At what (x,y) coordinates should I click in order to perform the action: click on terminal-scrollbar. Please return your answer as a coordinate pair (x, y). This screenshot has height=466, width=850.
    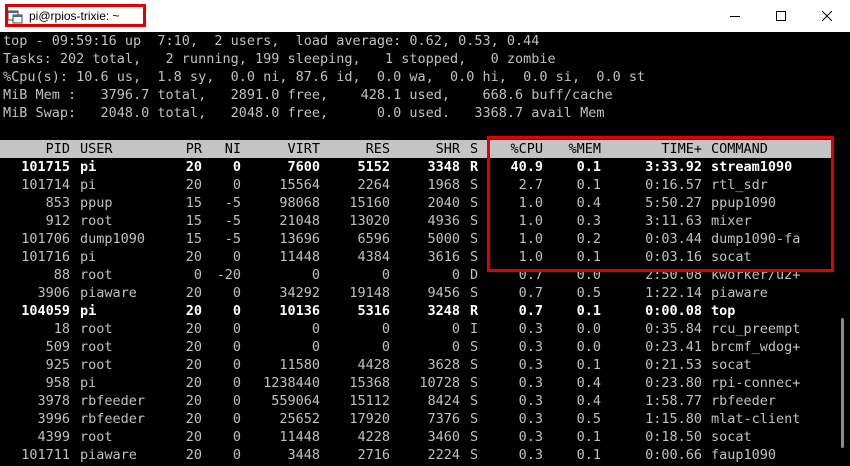
    Looking at the image, I should click on (843, 249).